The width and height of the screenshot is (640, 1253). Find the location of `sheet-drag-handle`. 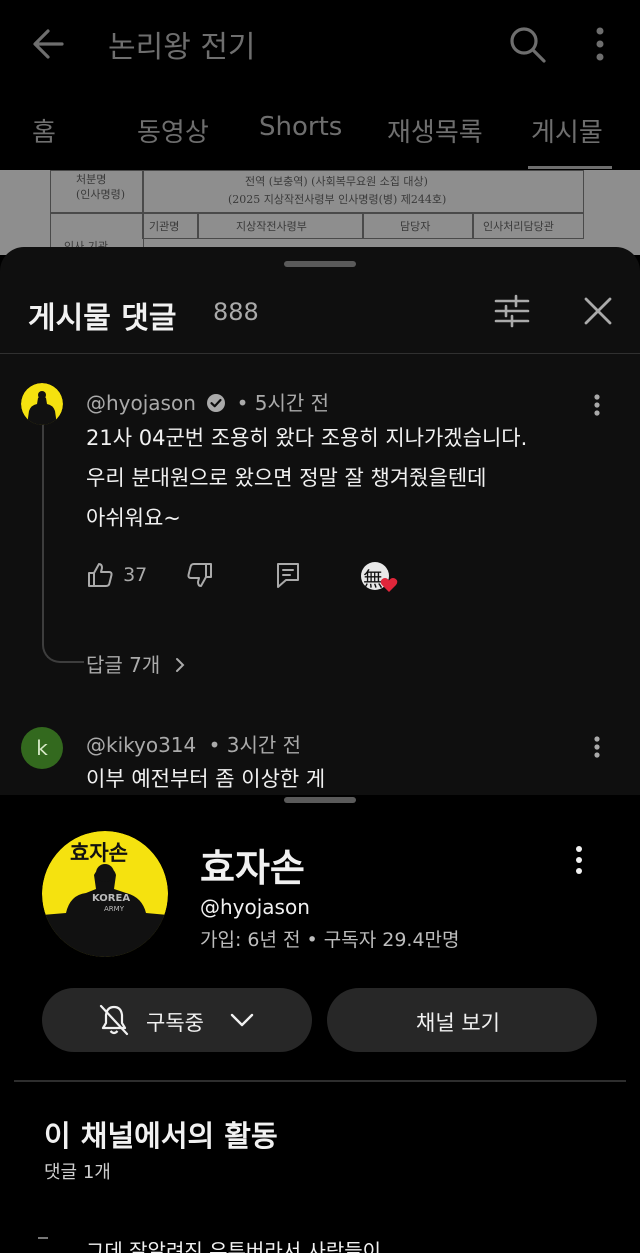

sheet-drag-handle is located at coordinates (320, 264).